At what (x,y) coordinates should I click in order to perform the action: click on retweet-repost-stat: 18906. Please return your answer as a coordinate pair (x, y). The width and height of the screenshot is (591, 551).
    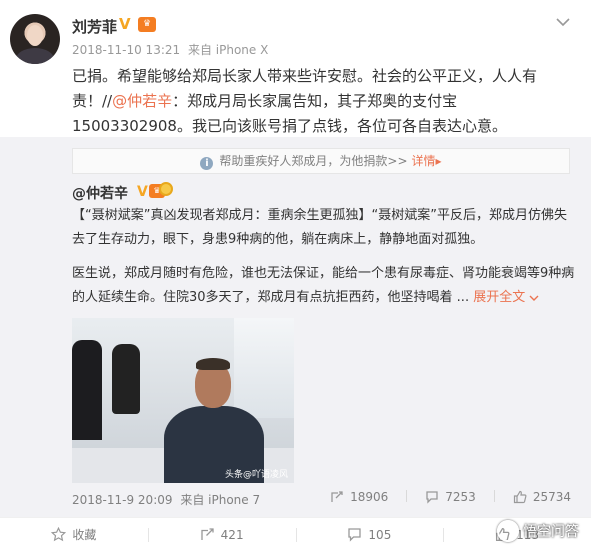
    Looking at the image, I should click on (359, 497).